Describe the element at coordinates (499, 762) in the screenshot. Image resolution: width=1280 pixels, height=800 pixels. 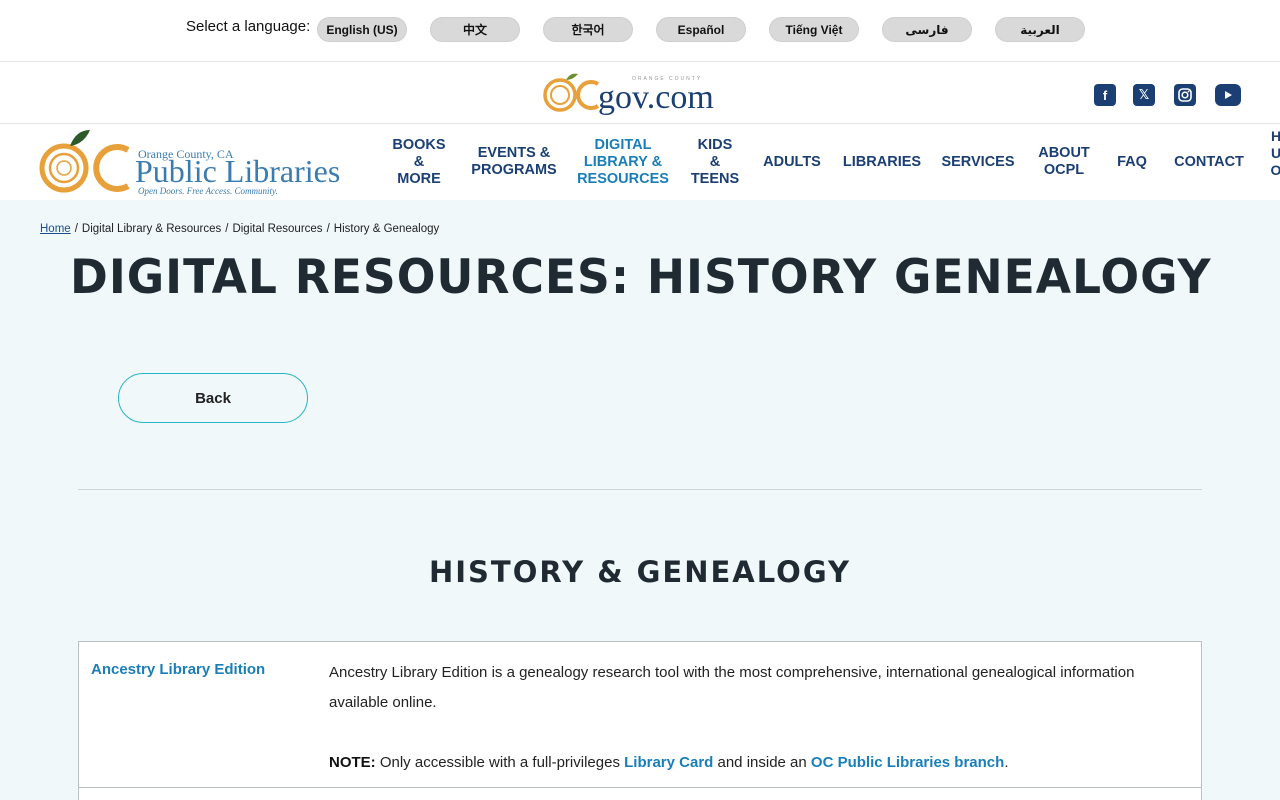
I see `note-text-pre: Only accessible with a full-privileges` at that location.